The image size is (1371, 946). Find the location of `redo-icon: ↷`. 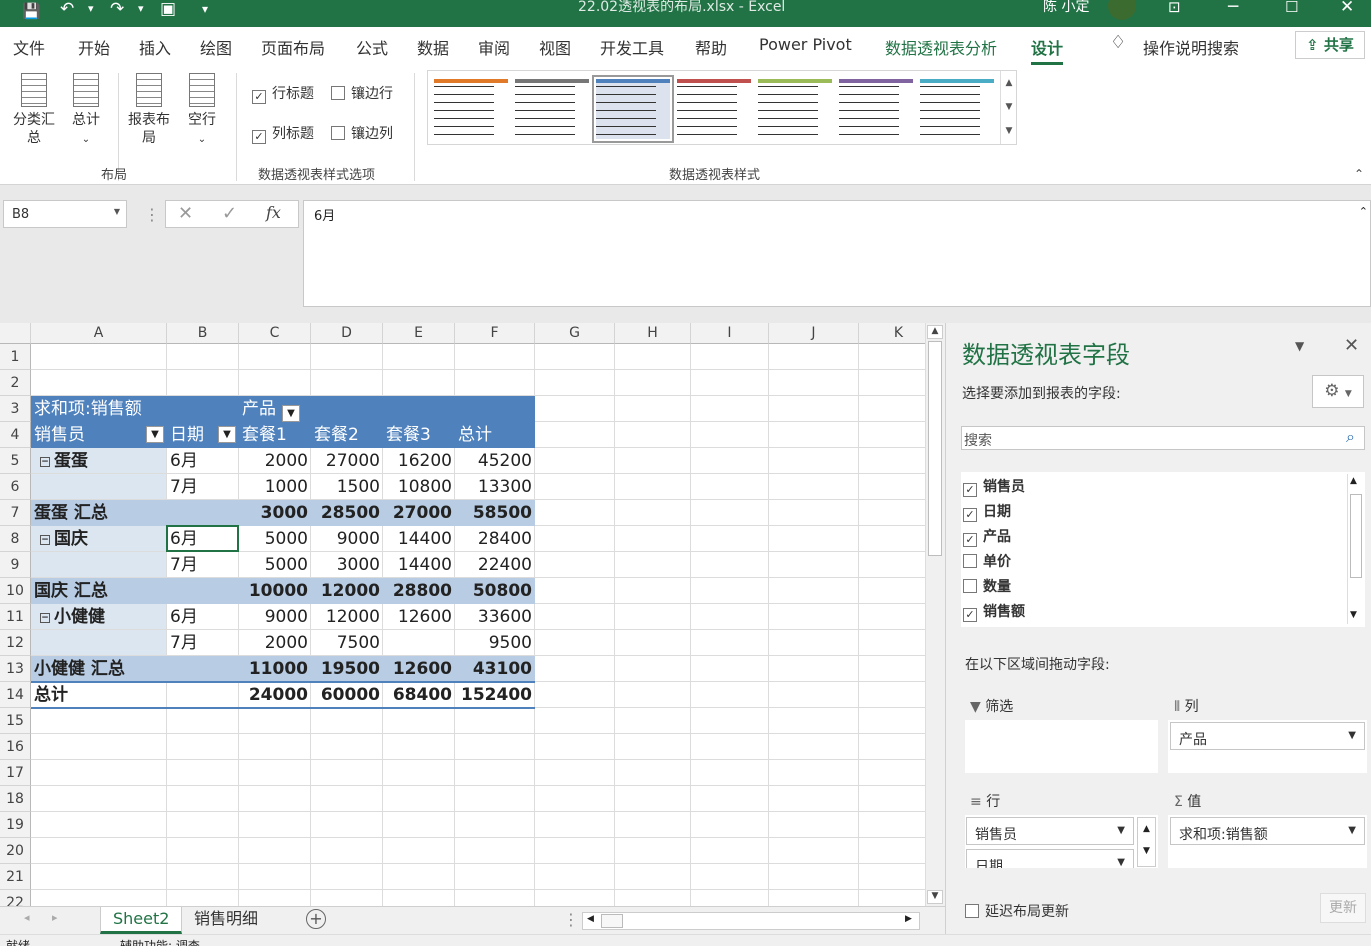

redo-icon: ↷ is located at coordinates (117, 9).